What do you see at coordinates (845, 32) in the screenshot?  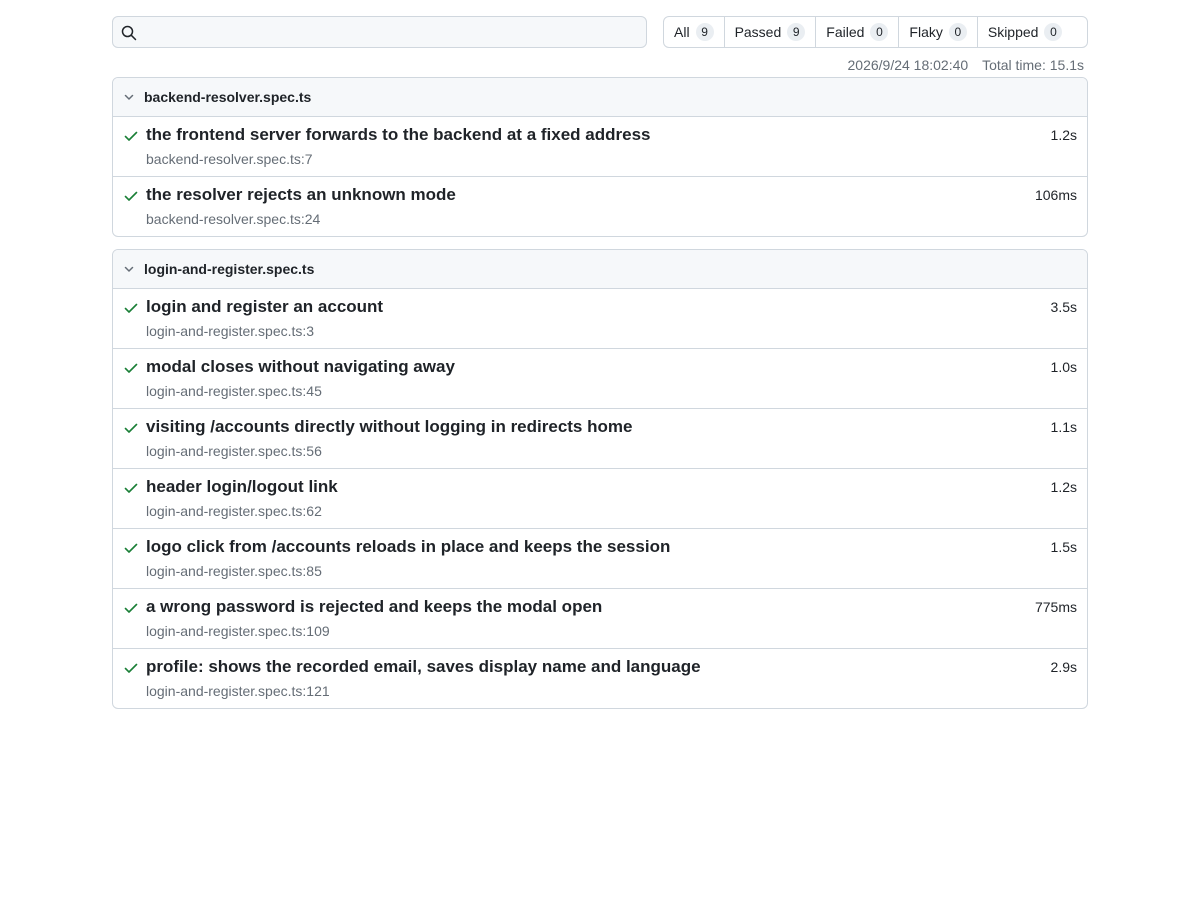 I see `filter-label: Failed` at bounding box center [845, 32].